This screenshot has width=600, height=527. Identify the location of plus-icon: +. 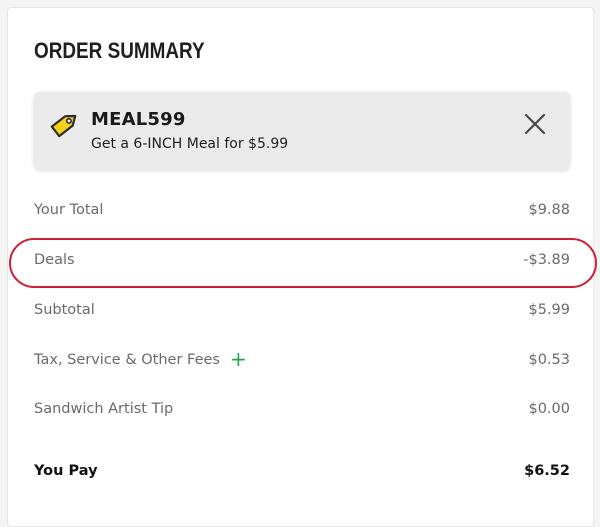
(238, 359).